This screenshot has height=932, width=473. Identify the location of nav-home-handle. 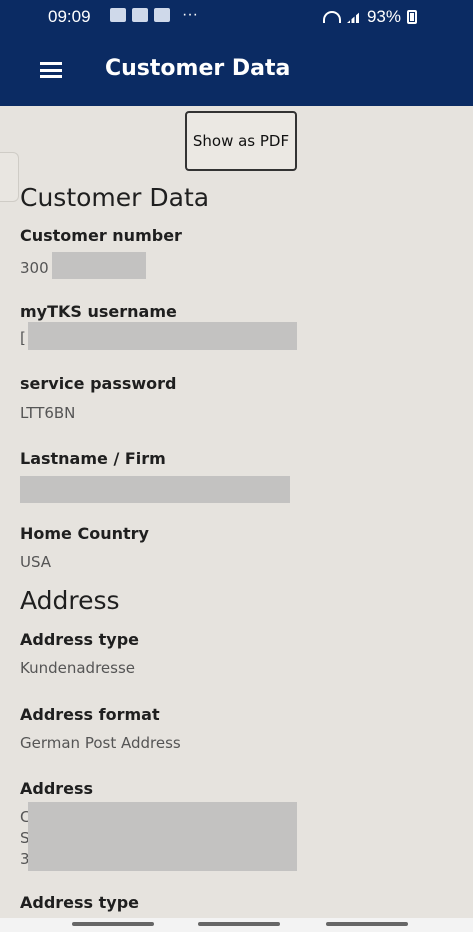
(239, 924).